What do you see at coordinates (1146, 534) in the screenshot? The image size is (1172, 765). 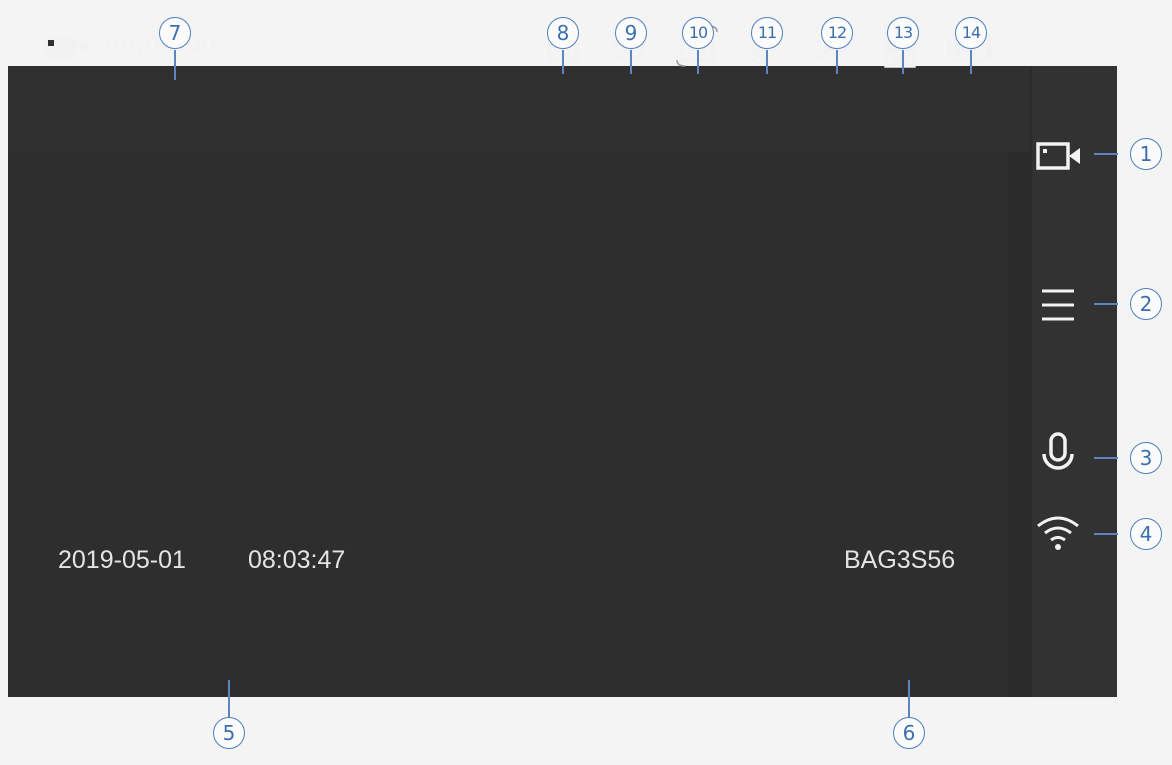 I see `callout-4: 4` at bounding box center [1146, 534].